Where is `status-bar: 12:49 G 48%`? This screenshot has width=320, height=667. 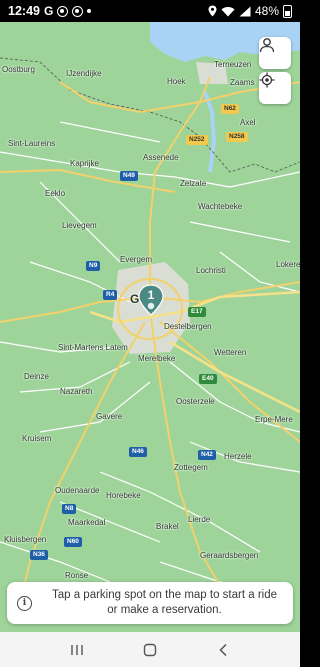 status-bar: 12:49 G 48% is located at coordinates (150, 11).